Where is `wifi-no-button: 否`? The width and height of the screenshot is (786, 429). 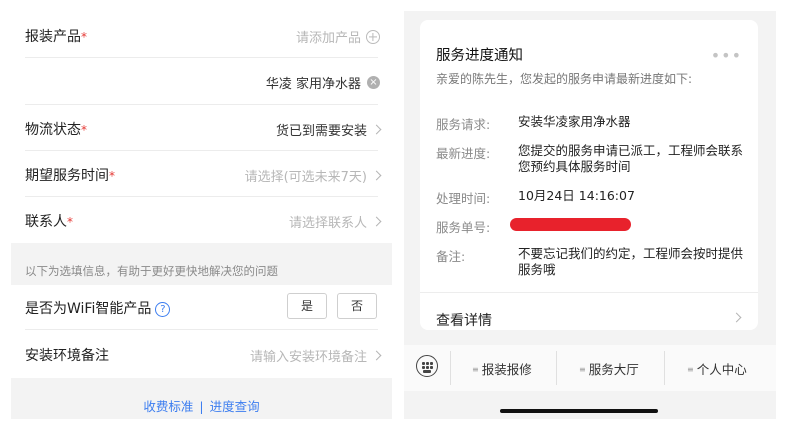 wifi-no-button: 否 is located at coordinates (357, 306).